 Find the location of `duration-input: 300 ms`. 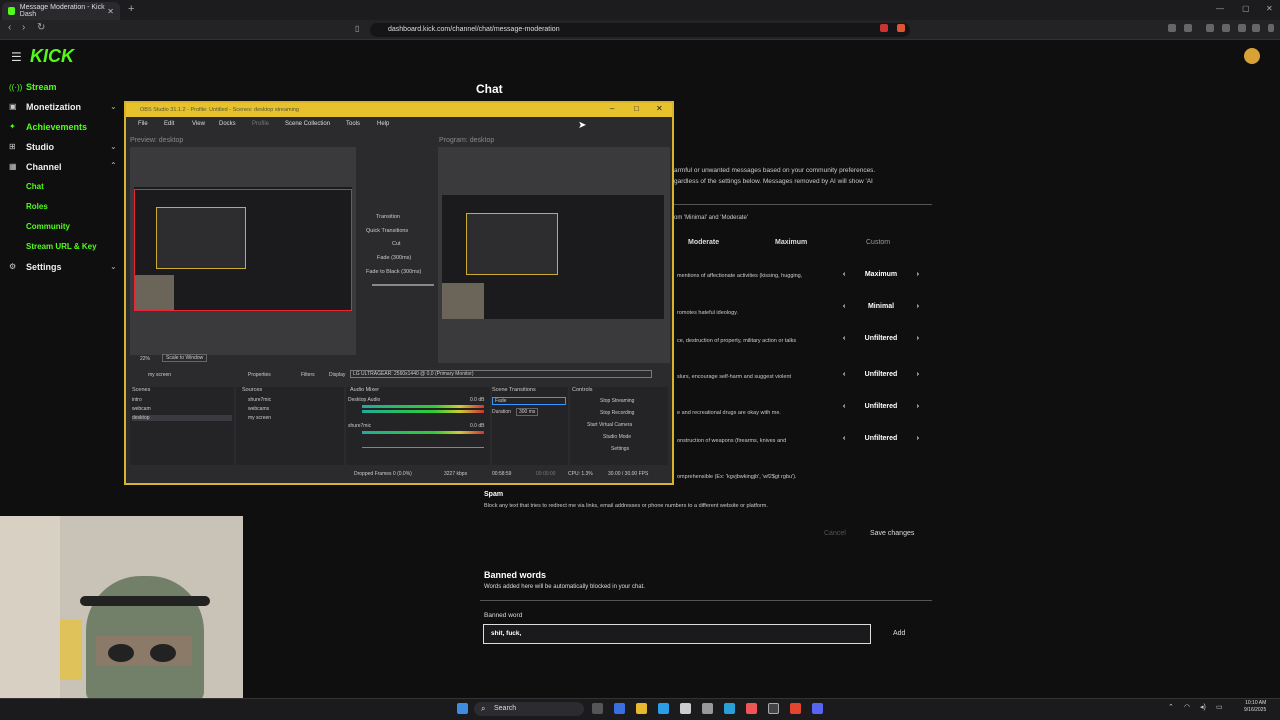

duration-input: 300 ms is located at coordinates (527, 412).